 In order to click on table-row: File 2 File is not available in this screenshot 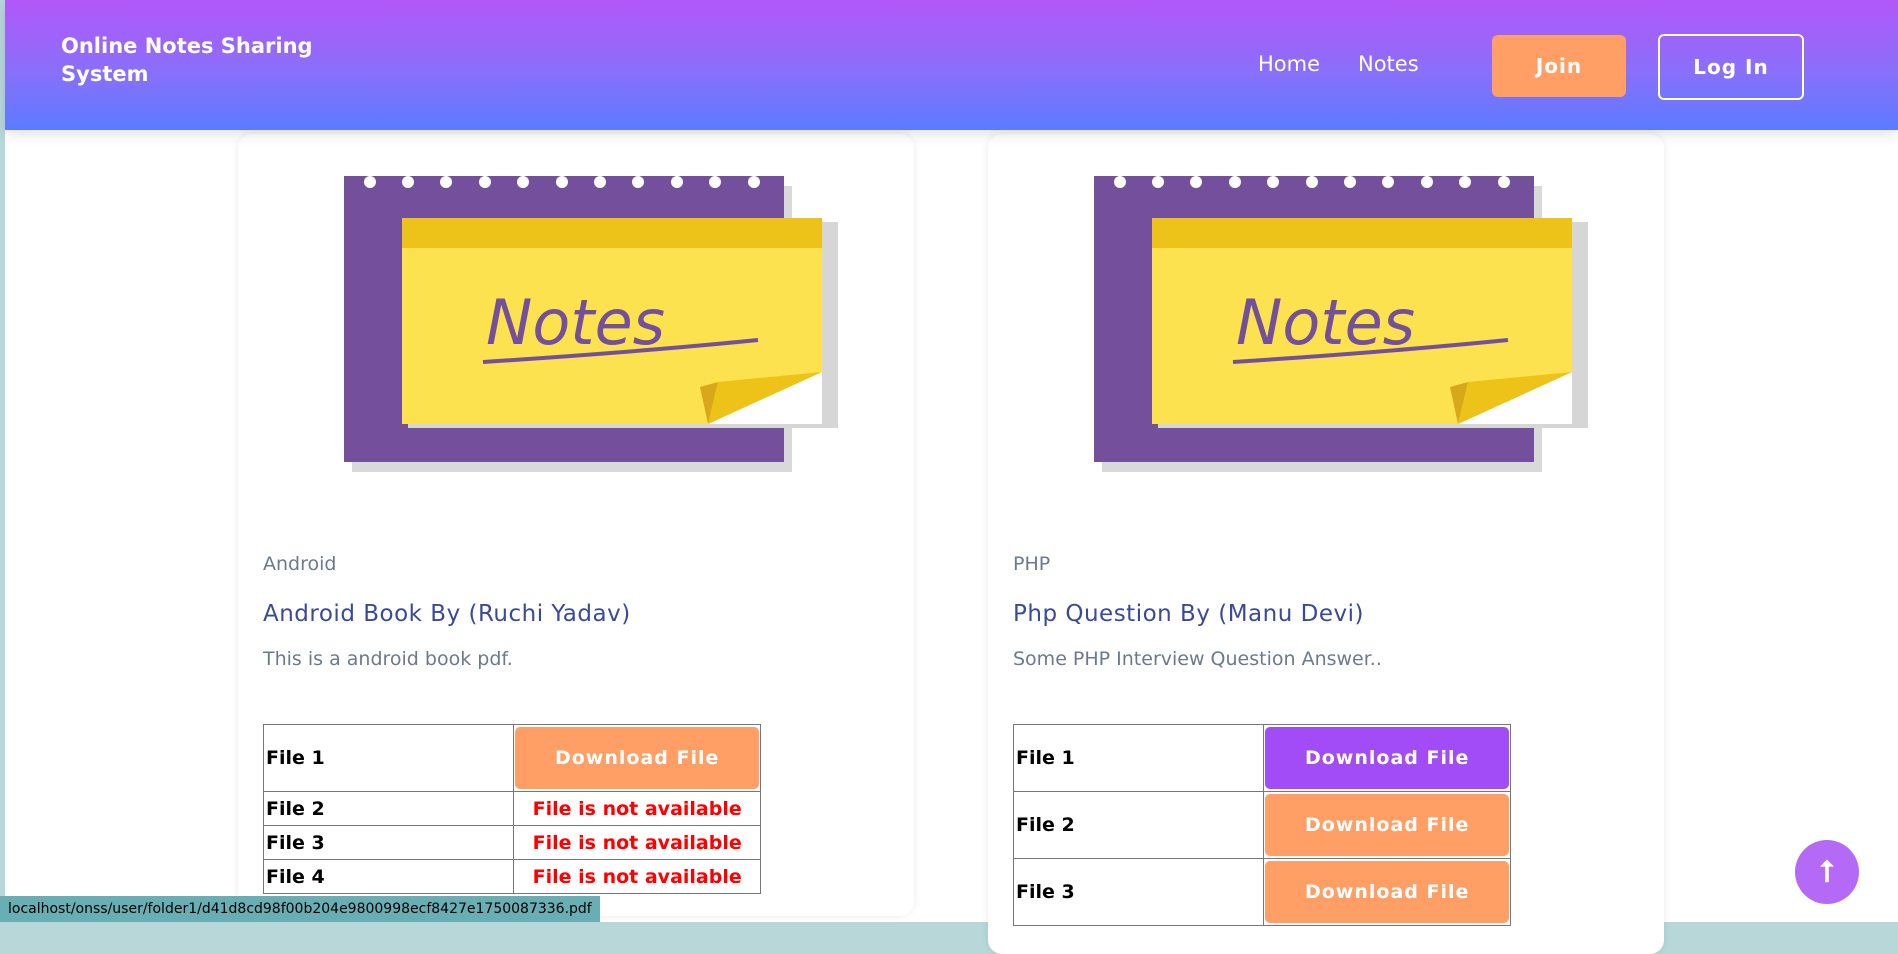, I will do `click(511, 808)`.